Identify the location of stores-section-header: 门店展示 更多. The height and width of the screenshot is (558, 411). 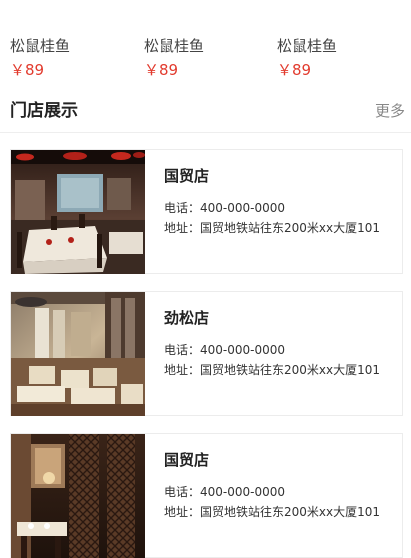
(205, 114).